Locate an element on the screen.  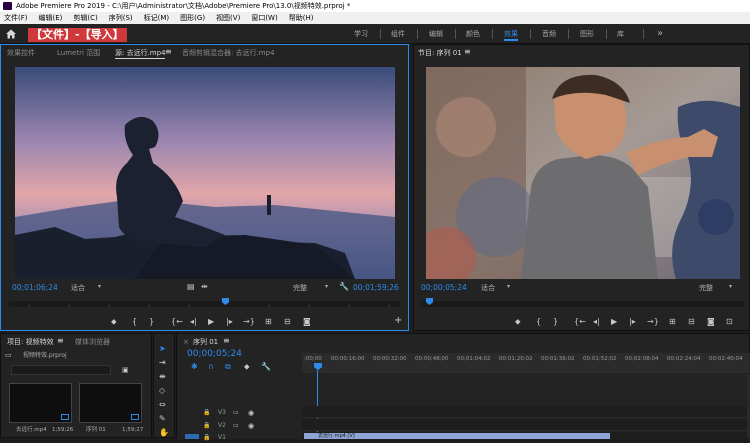
workspace-effects: 效果 is located at coordinates (511, 34).